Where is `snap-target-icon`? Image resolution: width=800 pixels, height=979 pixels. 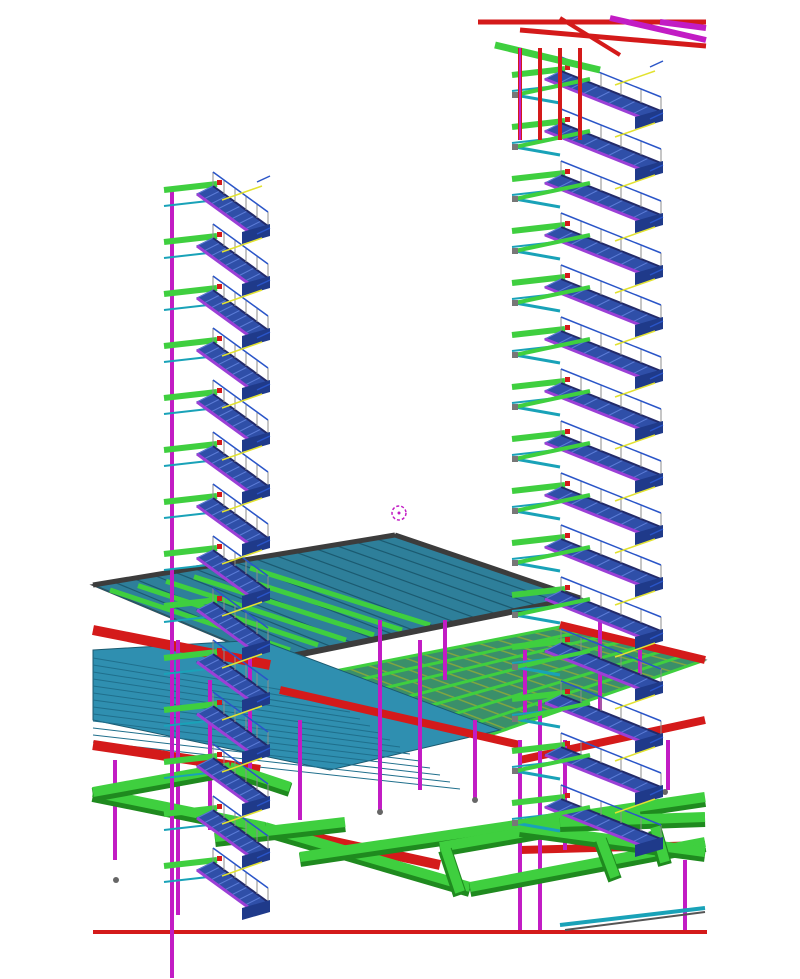
snap-target-icon is located at coordinates (399, 513).